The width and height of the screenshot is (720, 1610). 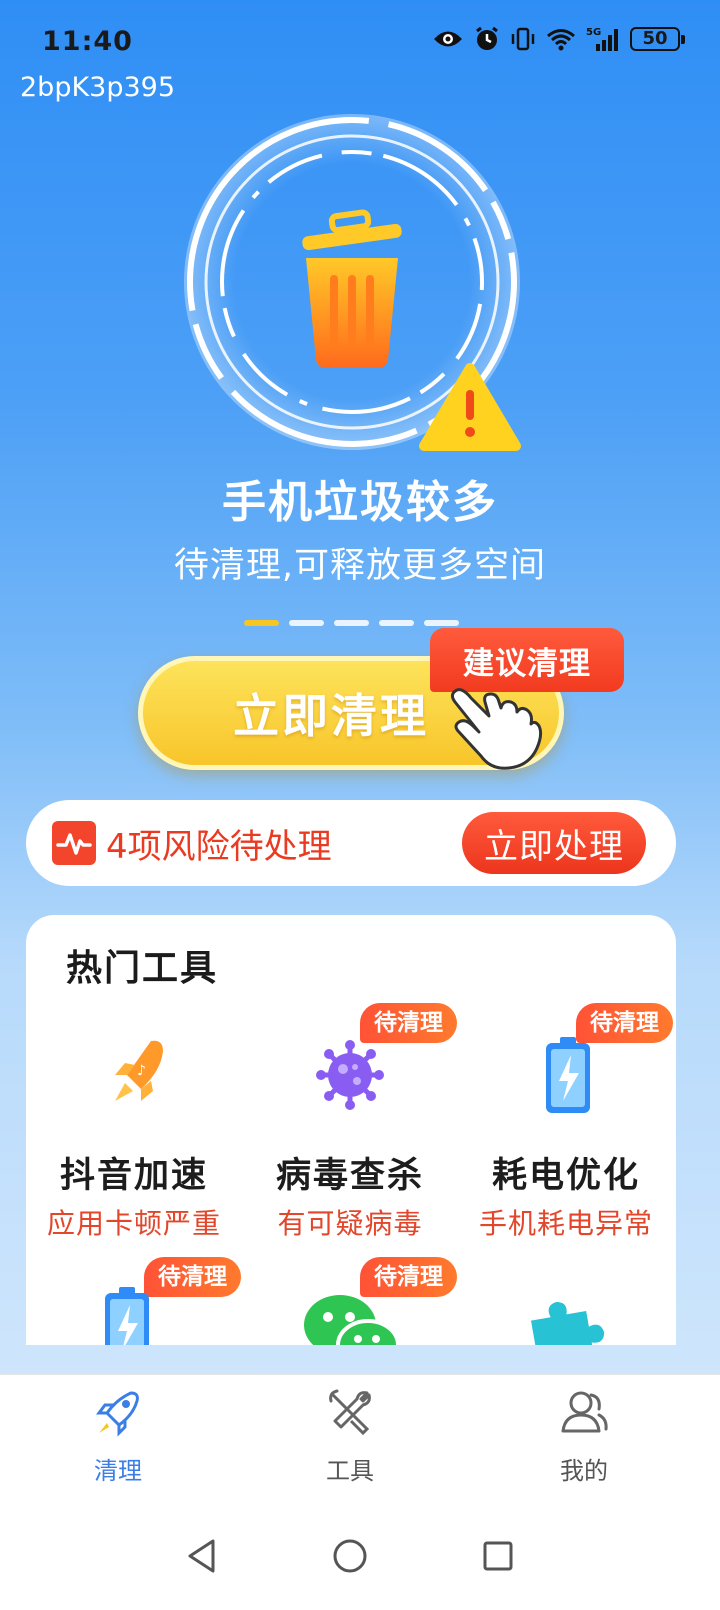 I want to click on recents-icon, so click(x=498, y=1556).